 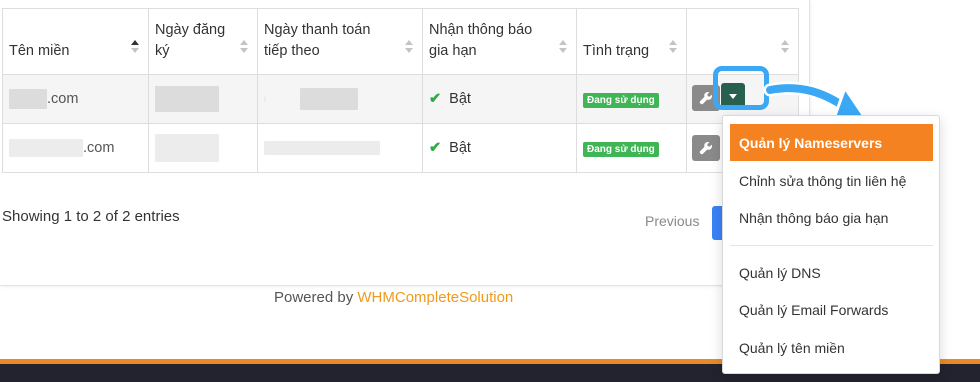 What do you see at coordinates (742, 41) in the screenshot?
I see `column-header-actions` at bounding box center [742, 41].